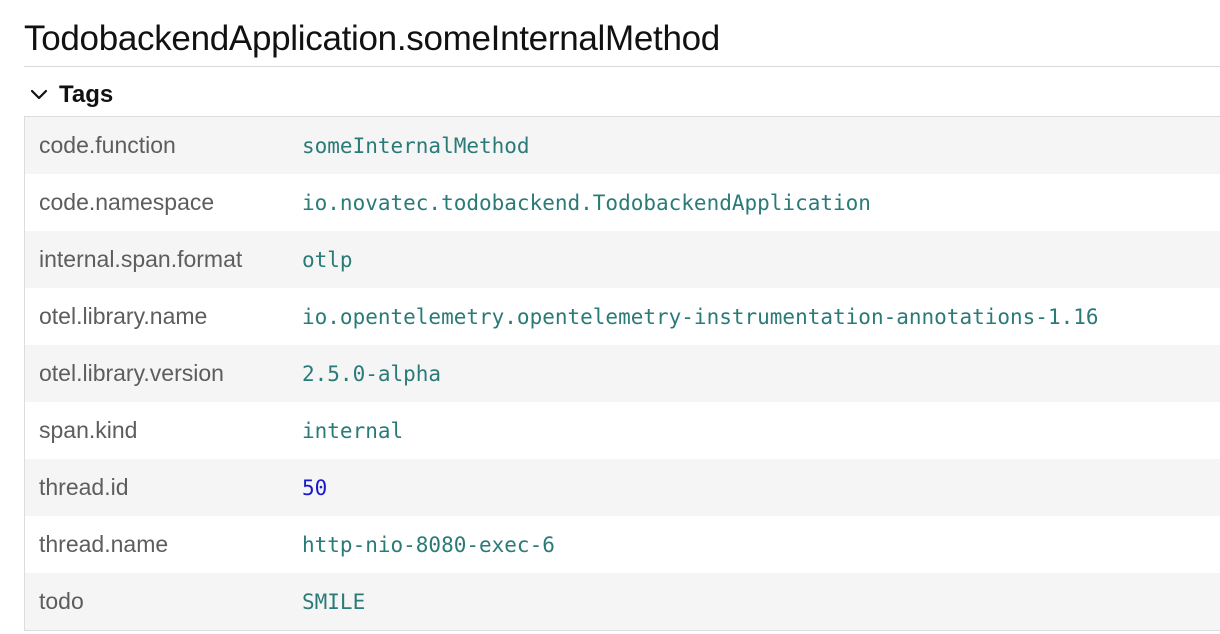 This screenshot has width=1220, height=634. Describe the element at coordinates (39, 95) in the screenshot. I see `chevron-down-icon` at that location.